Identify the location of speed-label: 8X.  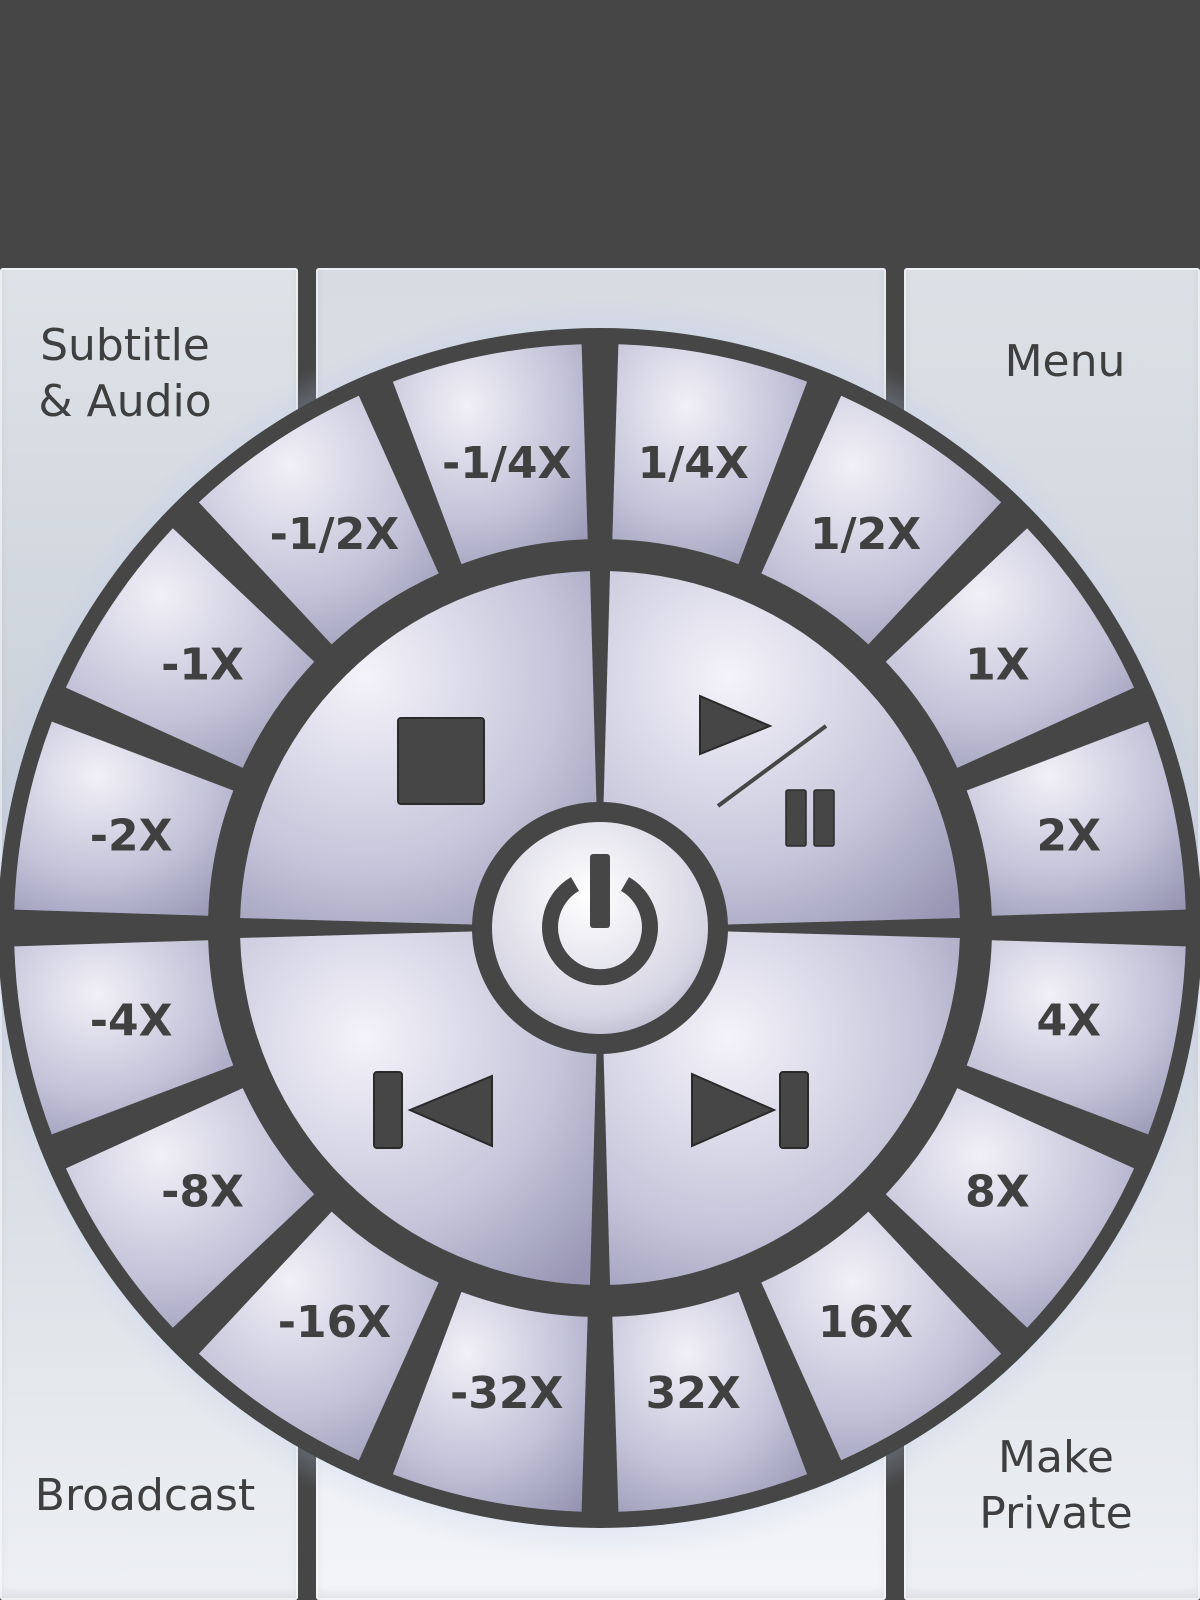
(997, 1191).